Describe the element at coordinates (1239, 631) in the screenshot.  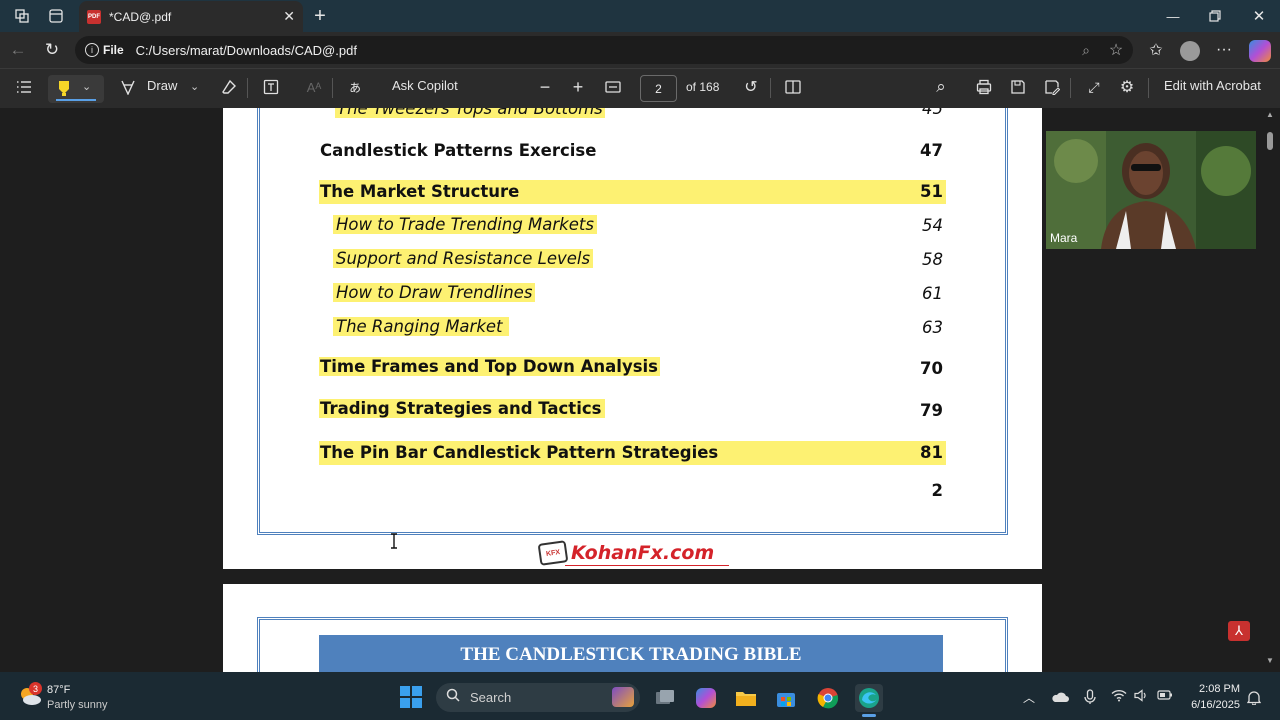
I see `acrobat-icon: ⅄` at that location.